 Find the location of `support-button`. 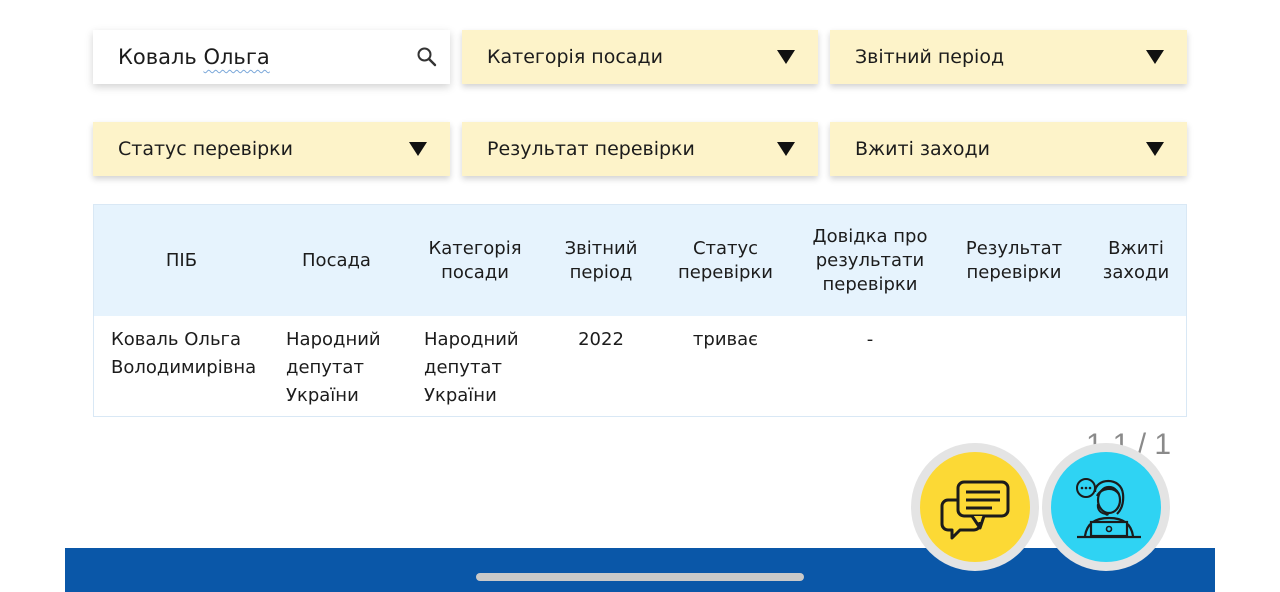

support-button is located at coordinates (1106, 507).